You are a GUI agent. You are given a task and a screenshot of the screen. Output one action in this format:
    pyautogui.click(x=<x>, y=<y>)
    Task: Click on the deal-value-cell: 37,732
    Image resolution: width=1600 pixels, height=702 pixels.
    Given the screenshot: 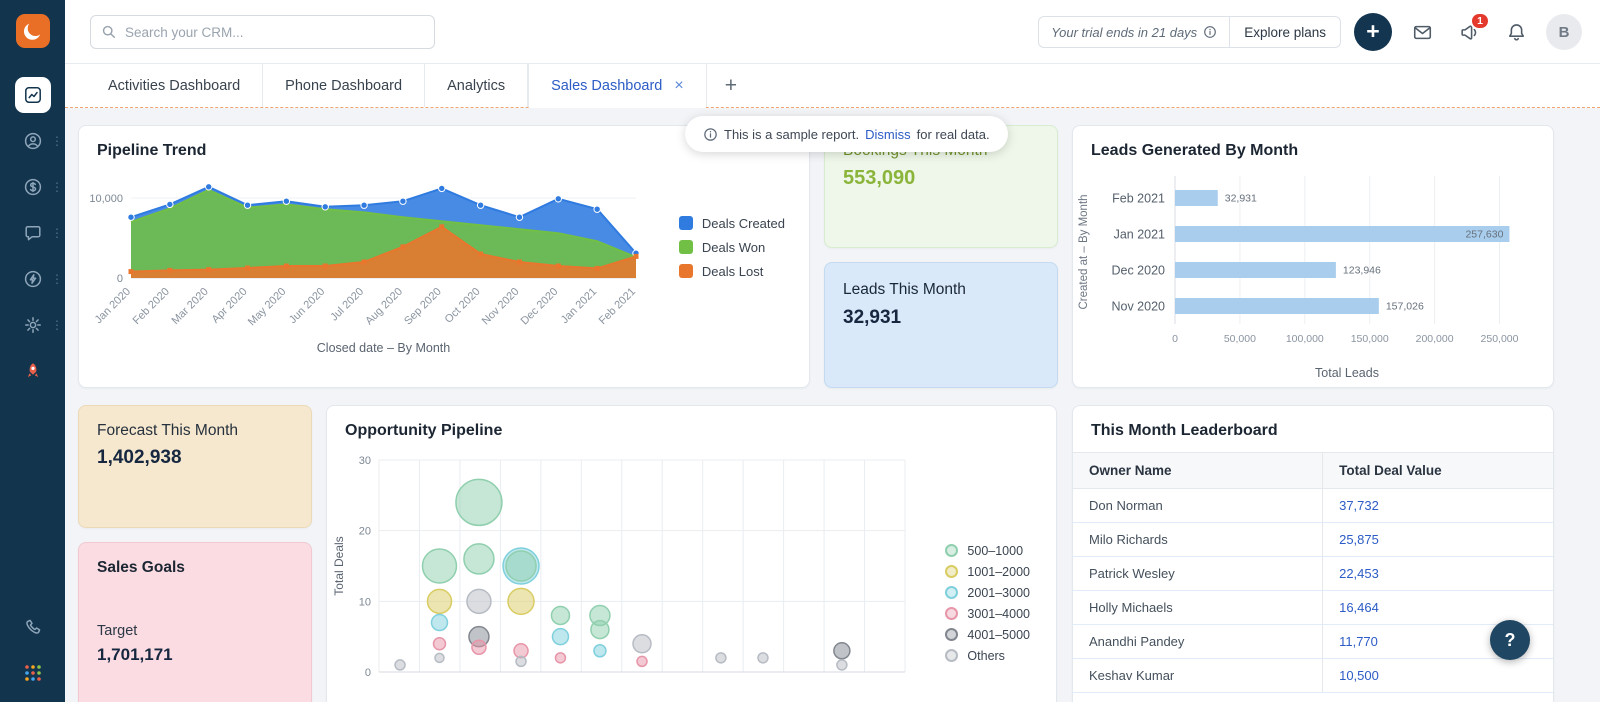 What is the action you would take?
    pyautogui.click(x=1437, y=505)
    